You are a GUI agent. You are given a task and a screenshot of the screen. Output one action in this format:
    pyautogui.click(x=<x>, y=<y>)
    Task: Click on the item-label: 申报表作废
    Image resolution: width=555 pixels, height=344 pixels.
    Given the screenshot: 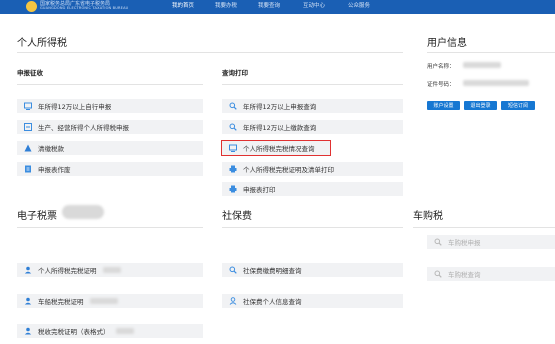 What is the action you would take?
    pyautogui.click(x=54, y=170)
    